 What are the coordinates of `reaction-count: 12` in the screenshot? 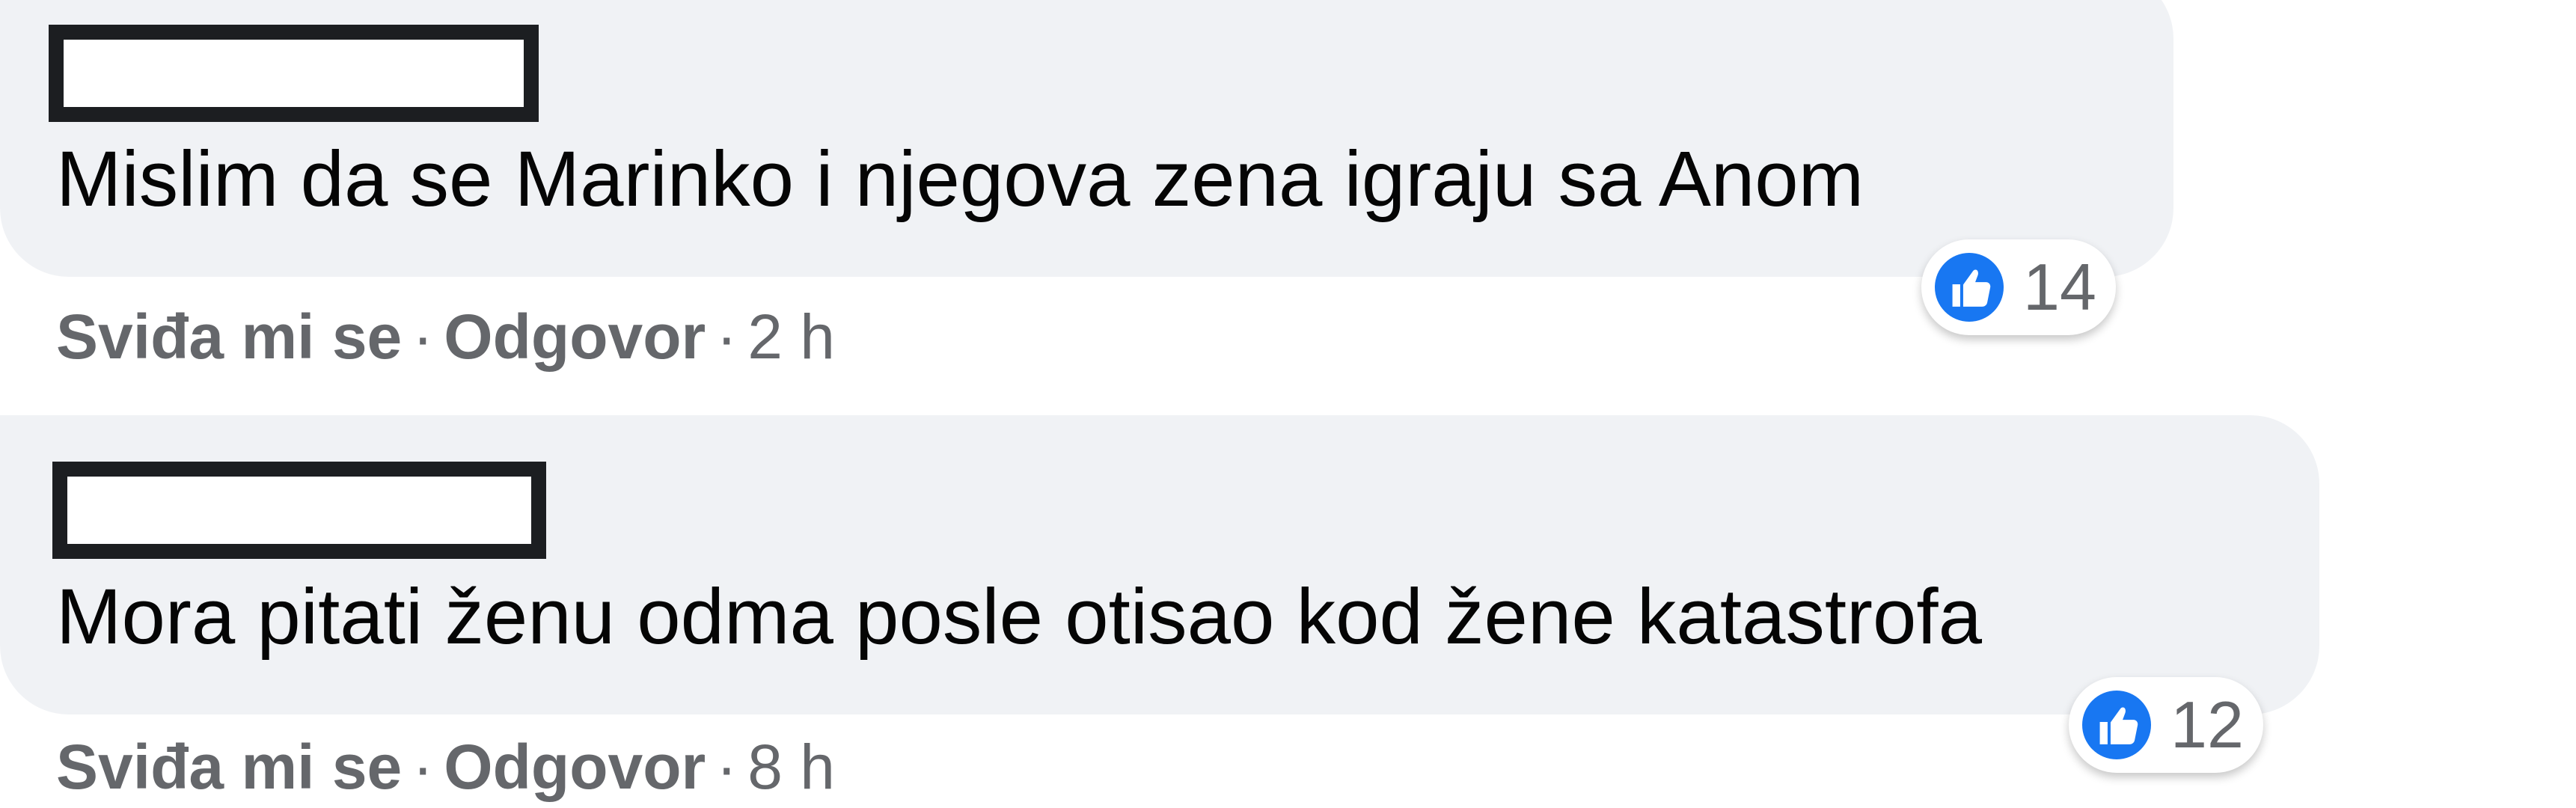 It's located at (2207, 725).